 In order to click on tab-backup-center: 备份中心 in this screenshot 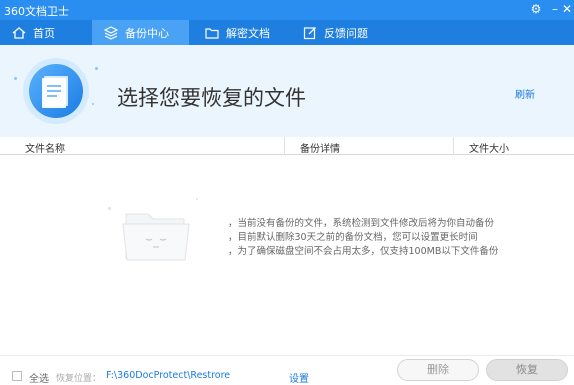, I will do `click(140, 32)`.